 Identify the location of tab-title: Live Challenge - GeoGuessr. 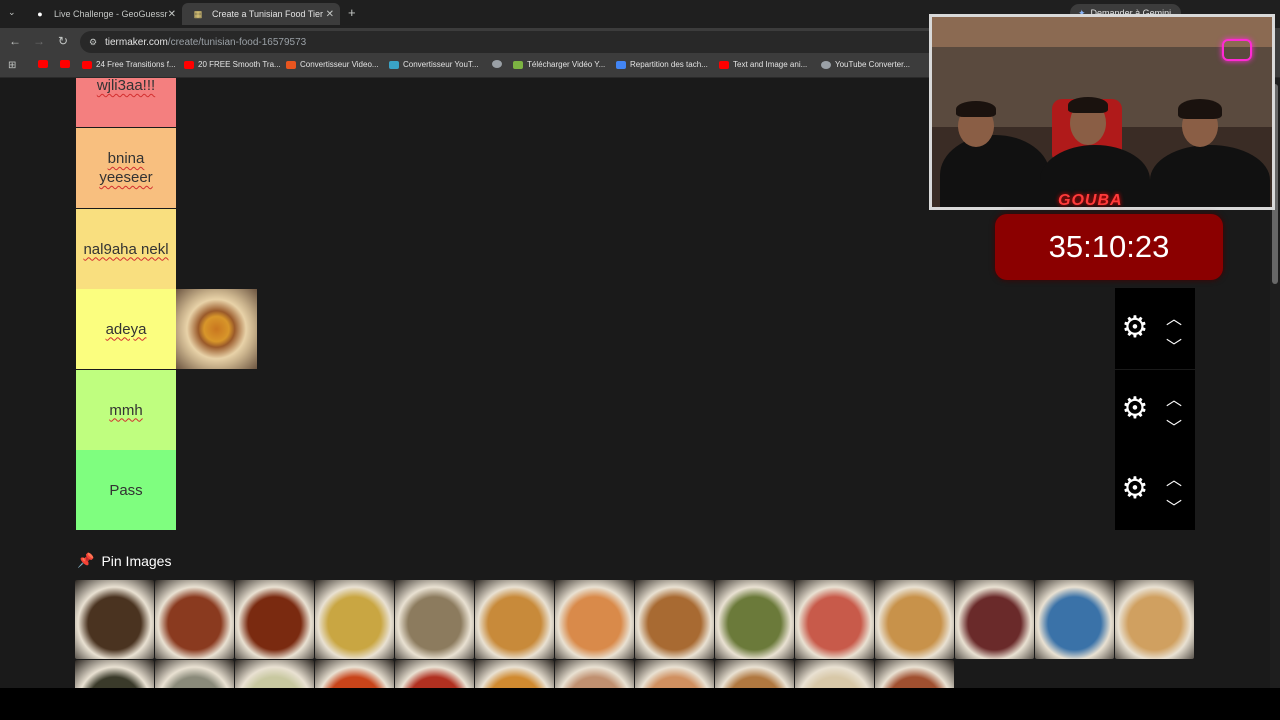
(111, 14).